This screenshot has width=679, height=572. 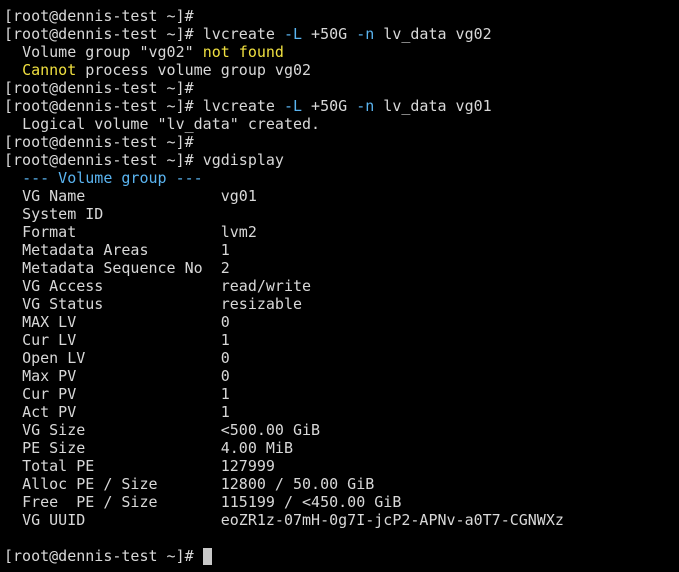 What do you see at coordinates (341, 412) in the screenshot?
I see `vg-field-row: Act PV 1` at bounding box center [341, 412].